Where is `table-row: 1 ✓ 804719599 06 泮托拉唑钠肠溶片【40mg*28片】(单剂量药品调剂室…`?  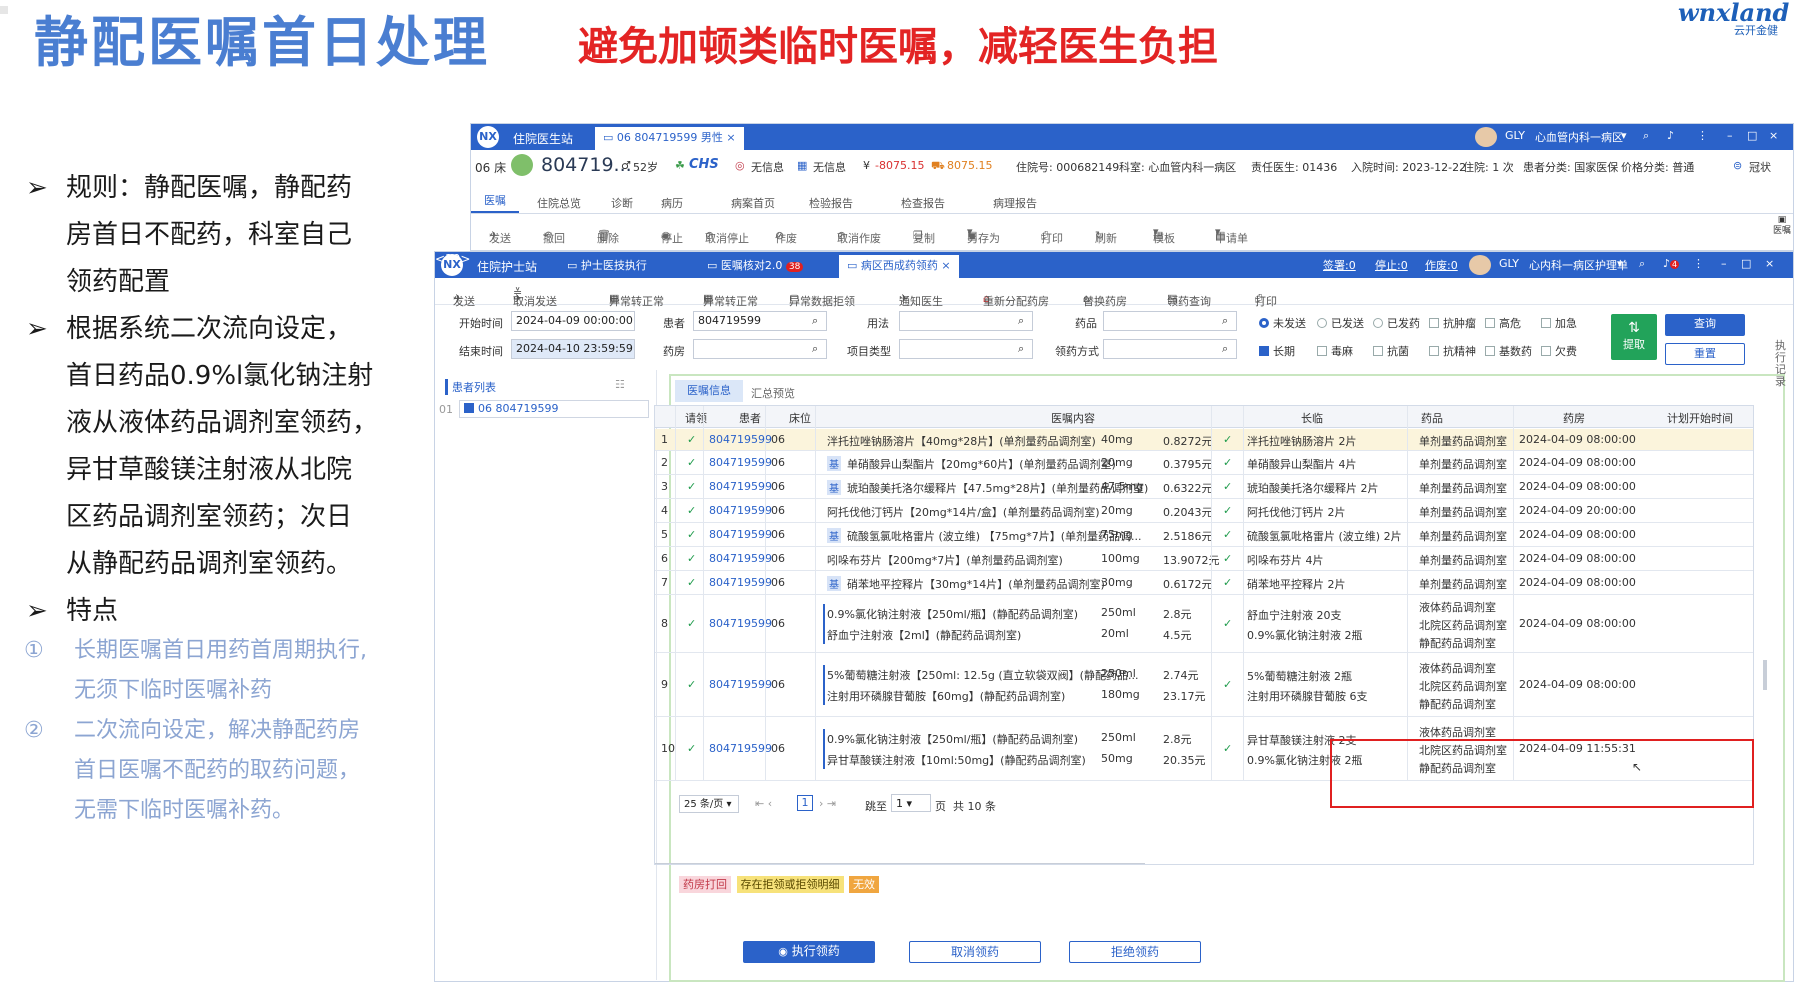
table-row: 1 ✓ 804719599 06 泮托拉唑钠肠溶片【40mg*28片】(单剂量药品调剂室… is located at coordinates (1204, 440).